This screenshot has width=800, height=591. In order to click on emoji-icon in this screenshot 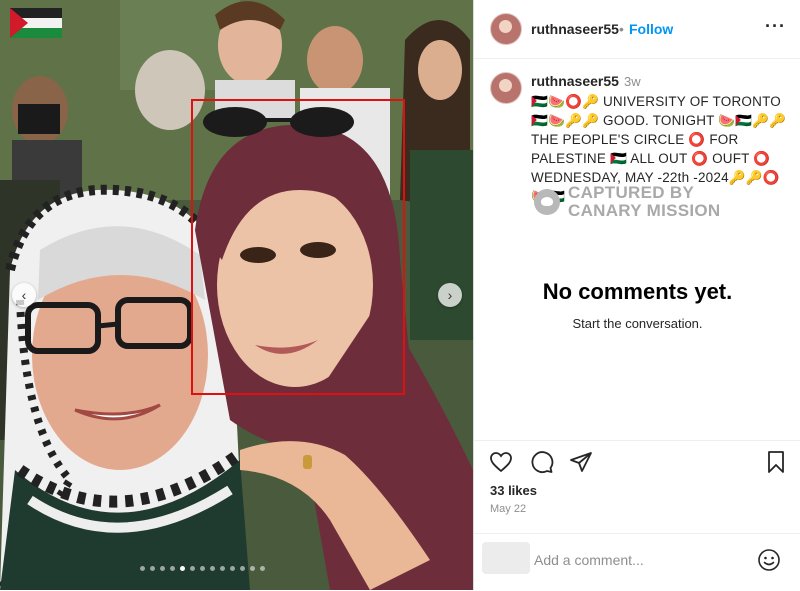, I will do `click(769, 560)`.